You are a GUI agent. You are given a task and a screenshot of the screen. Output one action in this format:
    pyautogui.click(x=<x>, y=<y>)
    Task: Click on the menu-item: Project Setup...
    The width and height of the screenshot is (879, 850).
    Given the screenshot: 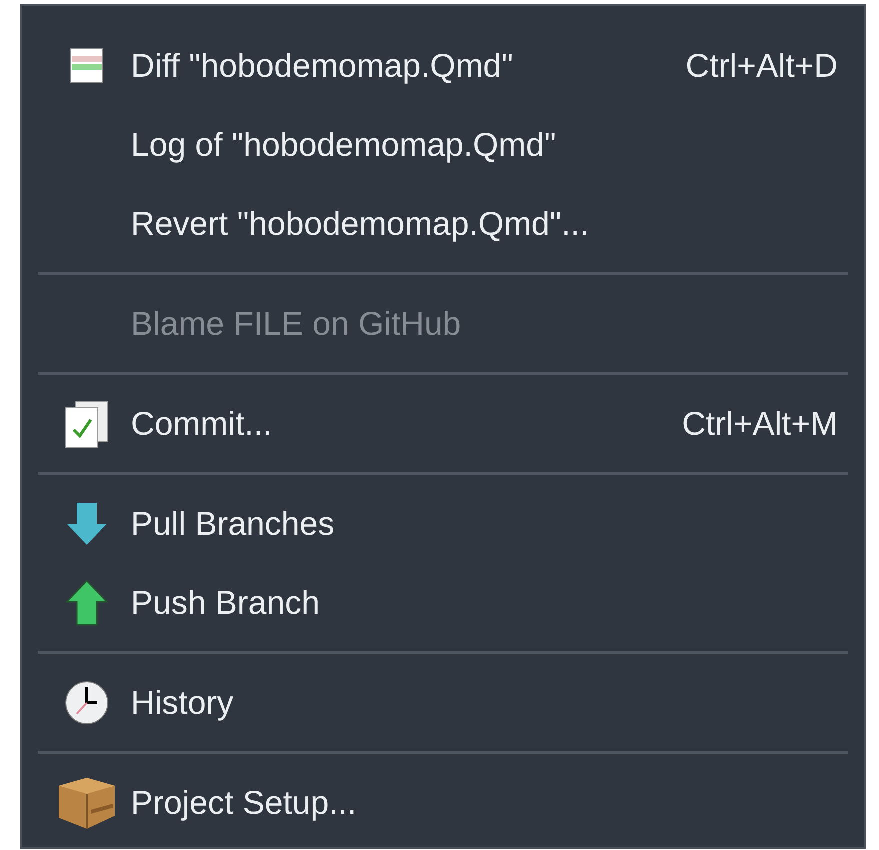 What is the action you would take?
    pyautogui.click(x=443, y=802)
    